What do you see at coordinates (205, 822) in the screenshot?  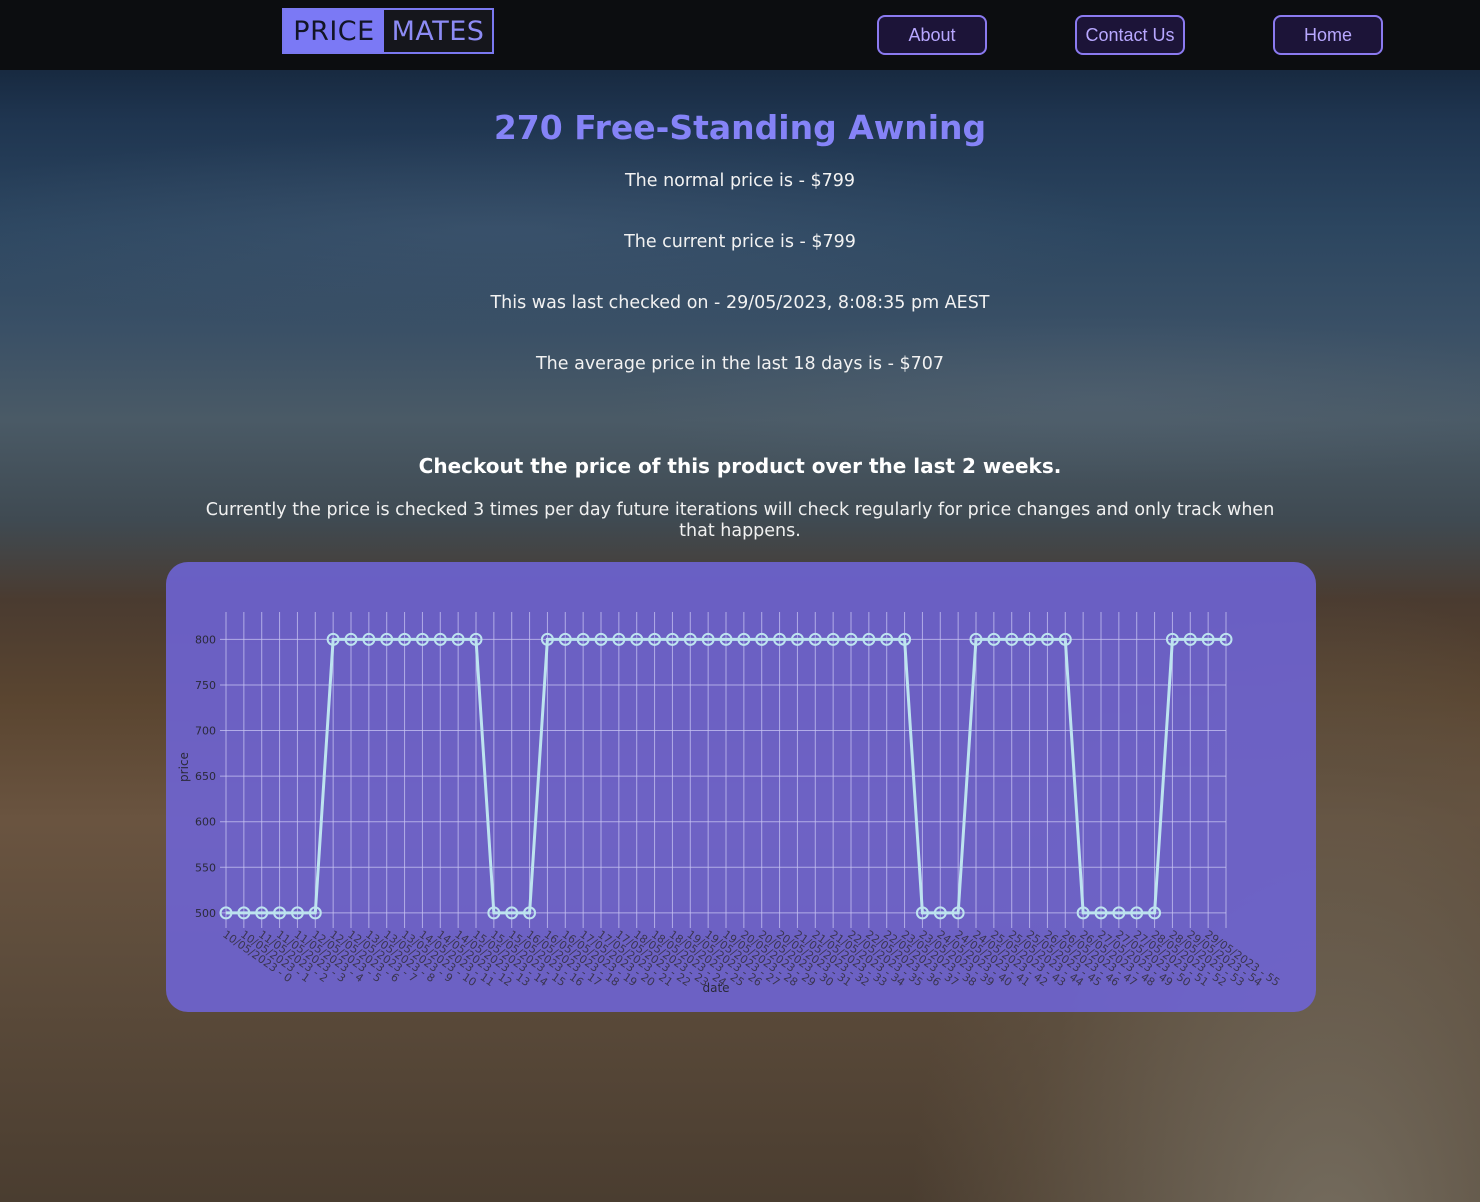 I see `y-tick-label: 600` at bounding box center [205, 822].